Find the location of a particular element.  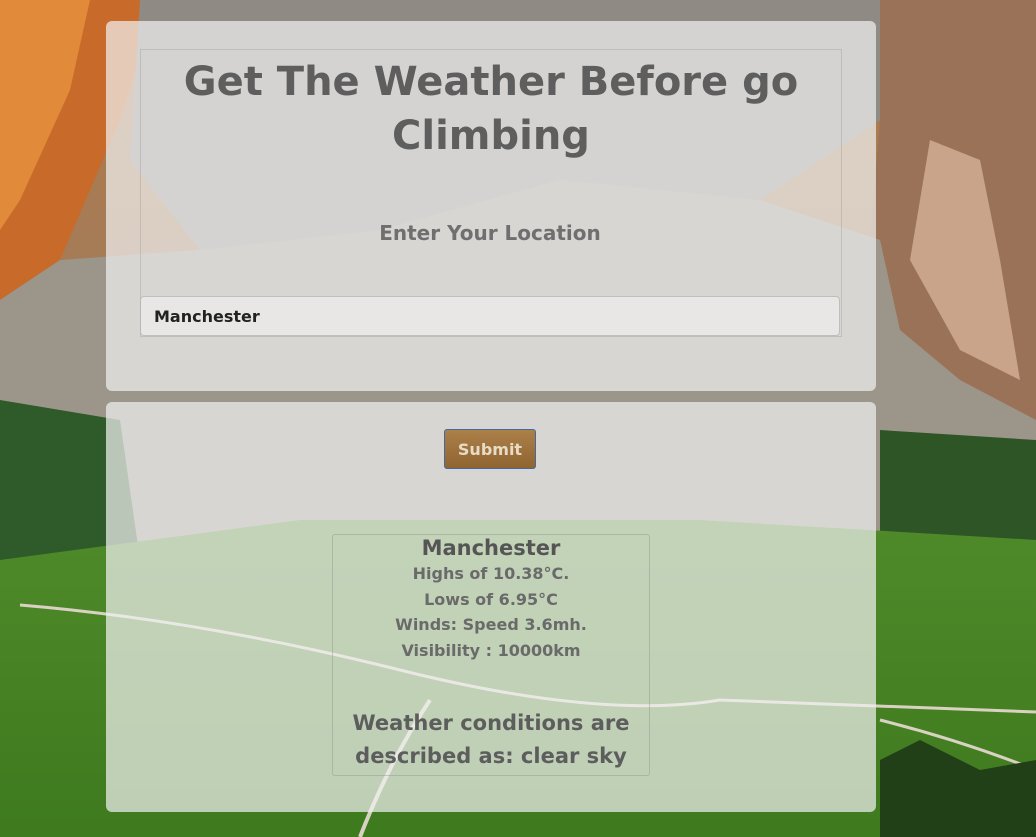

submit-button: Submit is located at coordinates (490, 449).